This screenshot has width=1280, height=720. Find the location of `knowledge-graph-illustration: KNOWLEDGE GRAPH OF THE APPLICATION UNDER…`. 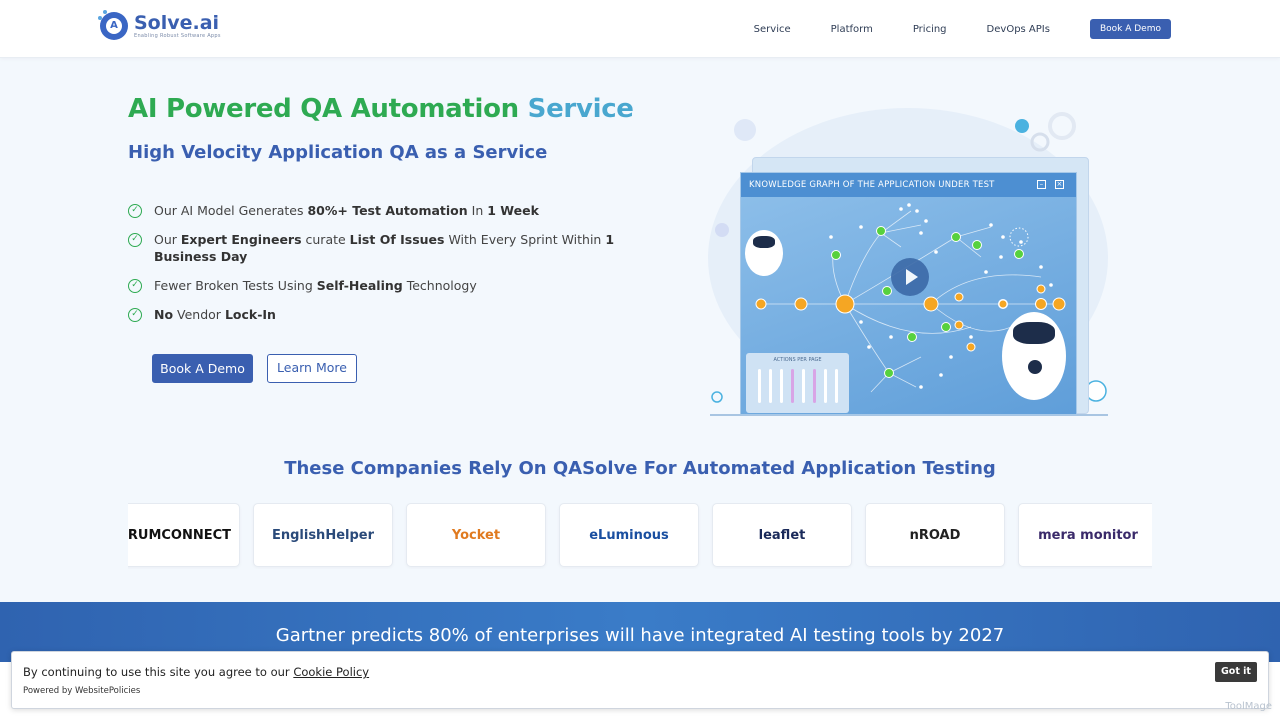

knowledge-graph-illustration: KNOWLEDGE GRAPH OF THE APPLICATION UNDER… is located at coordinates (910, 260).